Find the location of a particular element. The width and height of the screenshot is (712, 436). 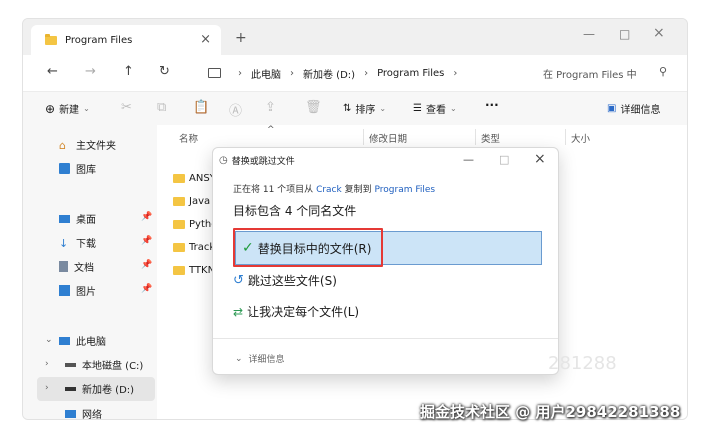

dialog-title-bar: ◷ 替换或跳过文件 is located at coordinates (257, 160).